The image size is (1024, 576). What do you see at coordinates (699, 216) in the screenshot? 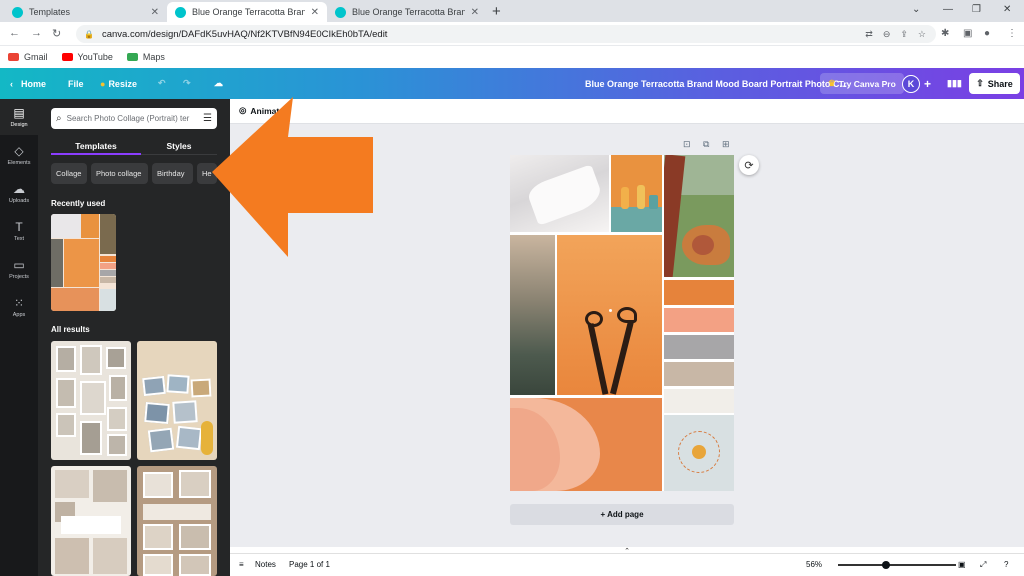
I see `photo-hammock` at bounding box center [699, 216].